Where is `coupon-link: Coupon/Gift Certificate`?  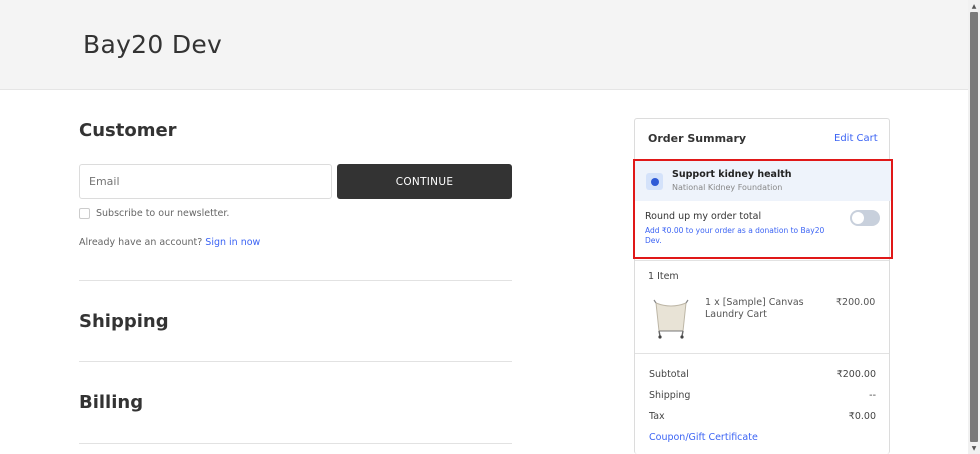 coupon-link: Coupon/Gift Certificate is located at coordinates (703, 437).